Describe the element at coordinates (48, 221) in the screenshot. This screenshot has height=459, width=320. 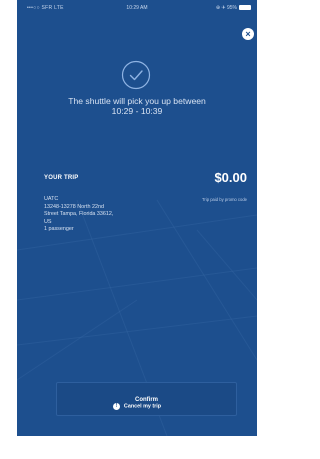
I see `address-line-3: US` at that location.